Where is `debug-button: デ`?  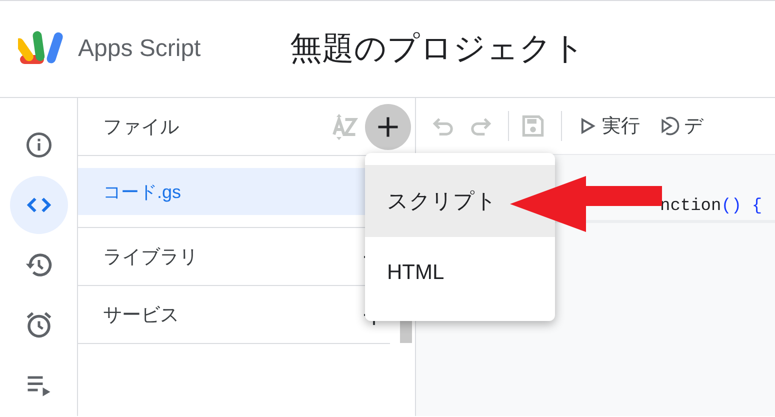 debug-button: デ is located at coordinates (685, 126).